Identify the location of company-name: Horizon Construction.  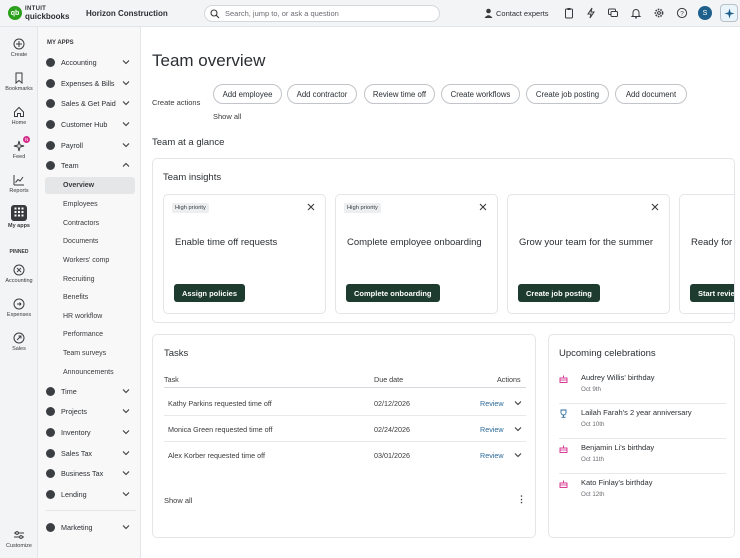
(127, 13).